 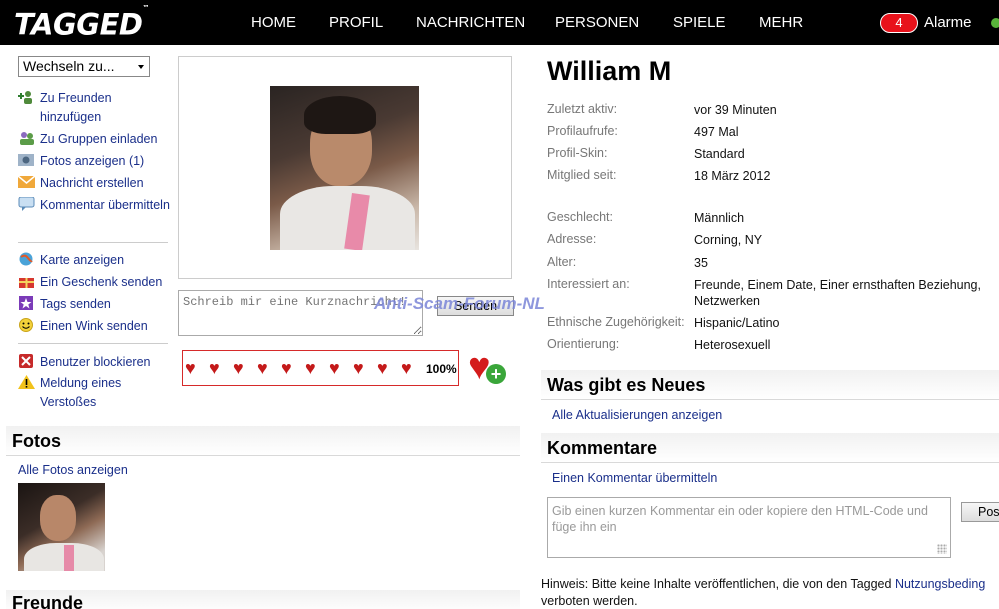 I want to click on view-all-updates-link: Alle Aktualisierungen anzeigen, so click(x=637, y=415).